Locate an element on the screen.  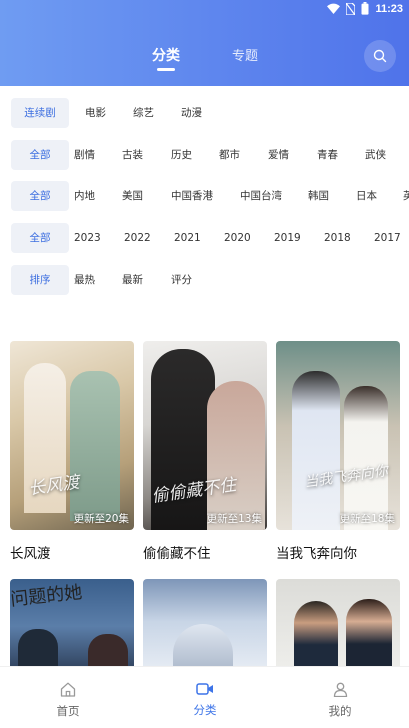
filter-row-type: 连续剧 电影 综艺 动漫 is located at coordinates (204, 113).